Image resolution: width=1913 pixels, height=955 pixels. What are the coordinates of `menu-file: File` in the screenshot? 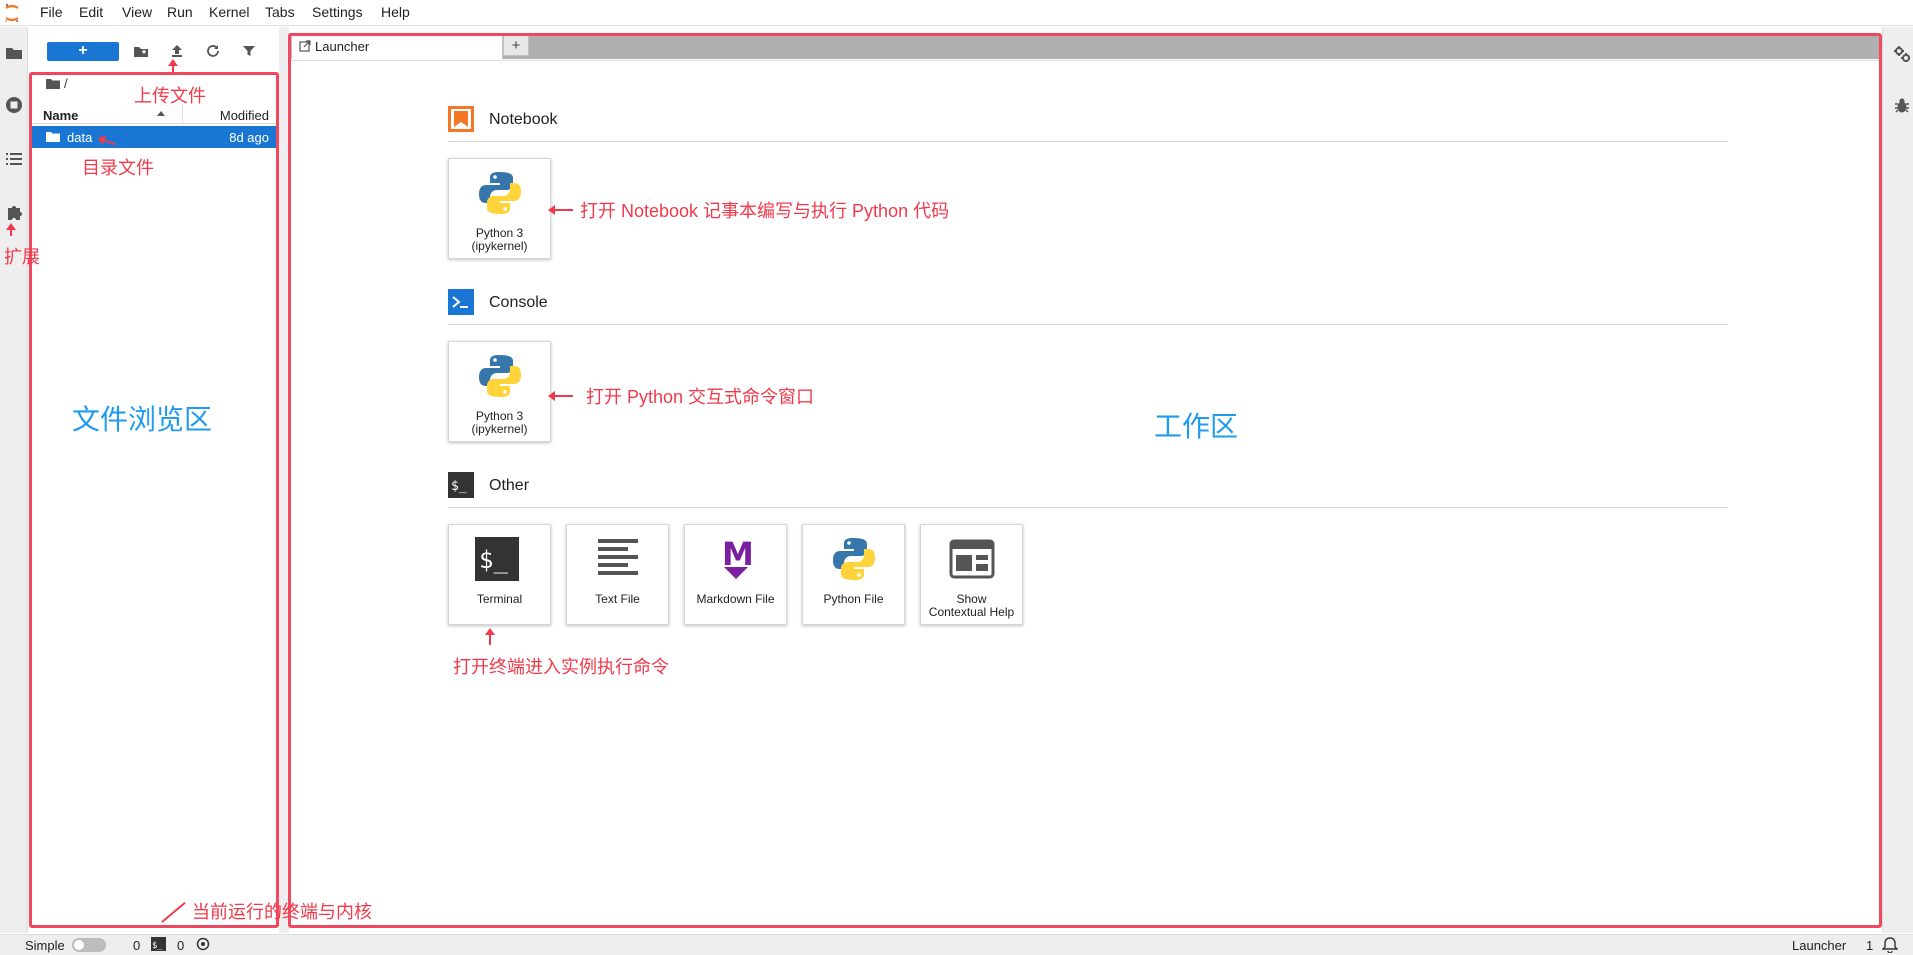 It's located at (51, 12).